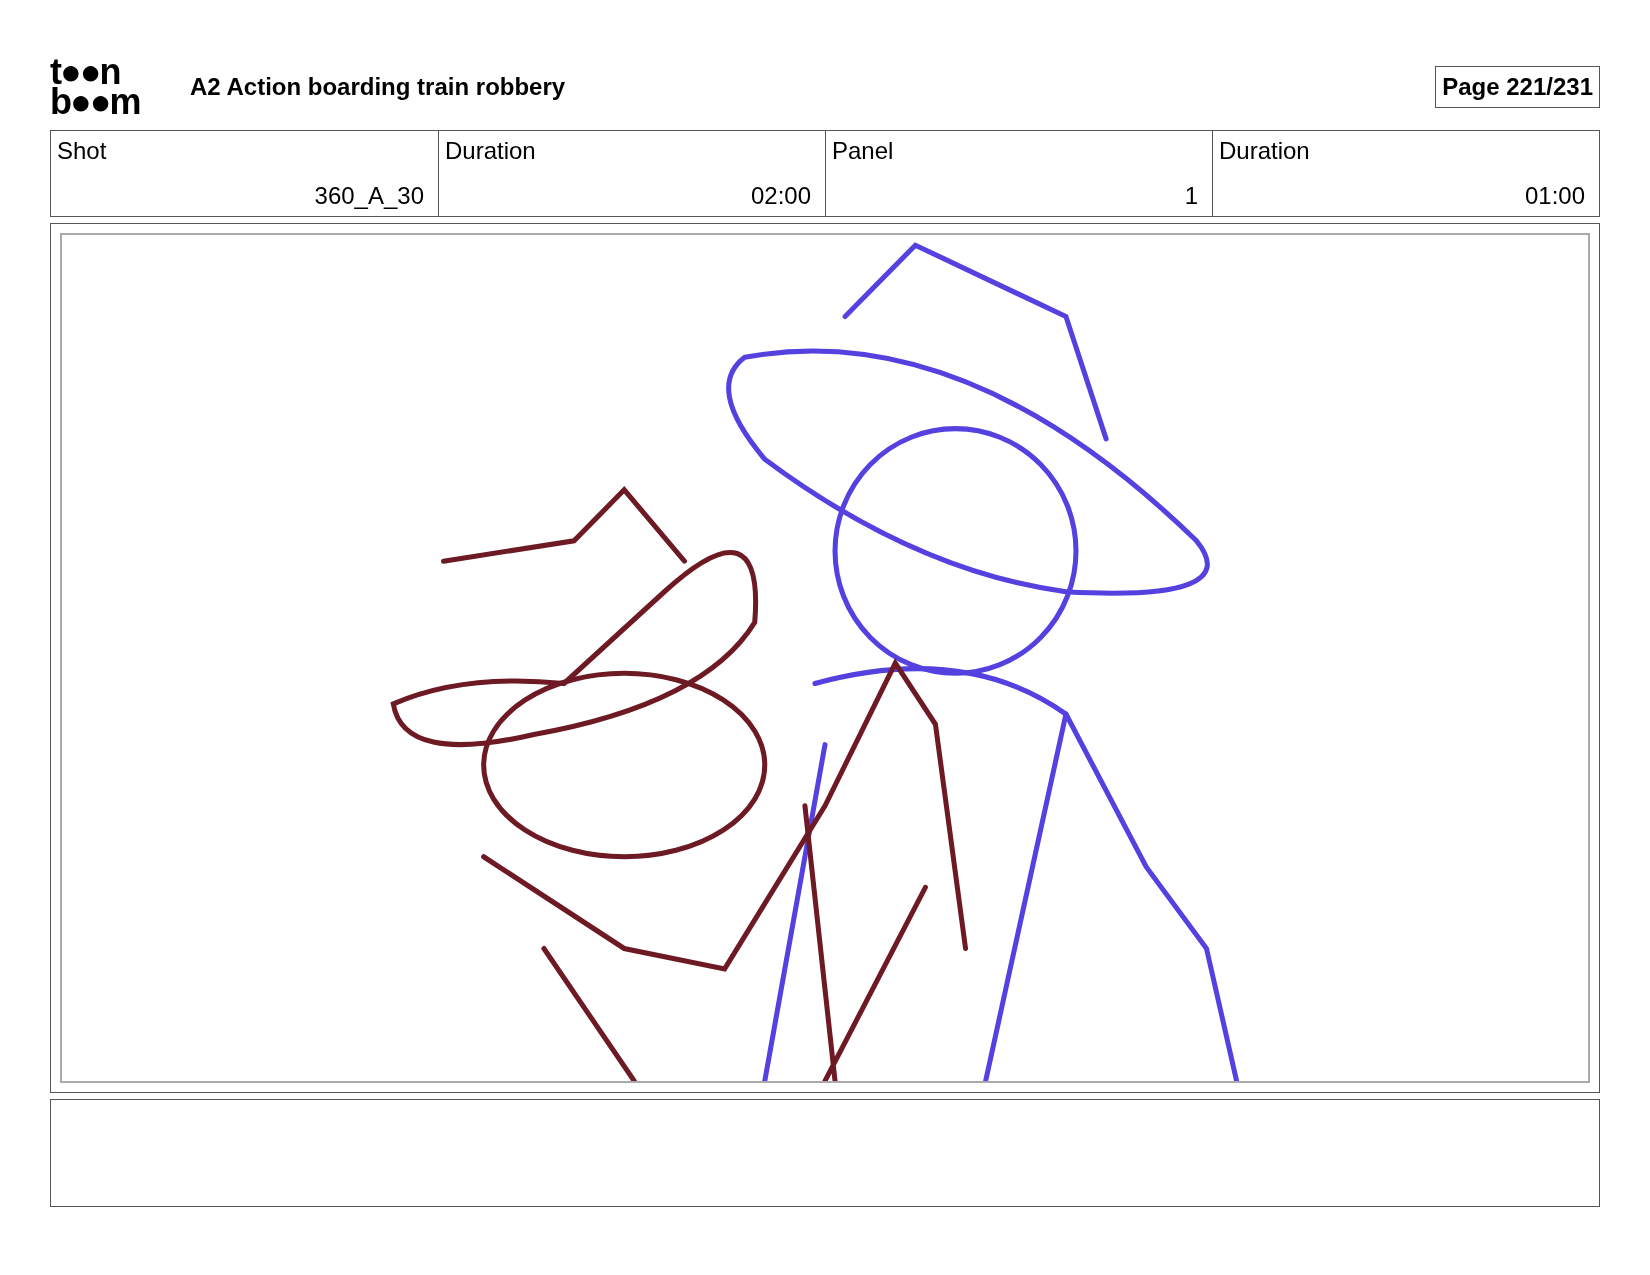  Describe the element at coordinates (780, 196) in the screenshot. I see `field-value: 02:00` at that location.